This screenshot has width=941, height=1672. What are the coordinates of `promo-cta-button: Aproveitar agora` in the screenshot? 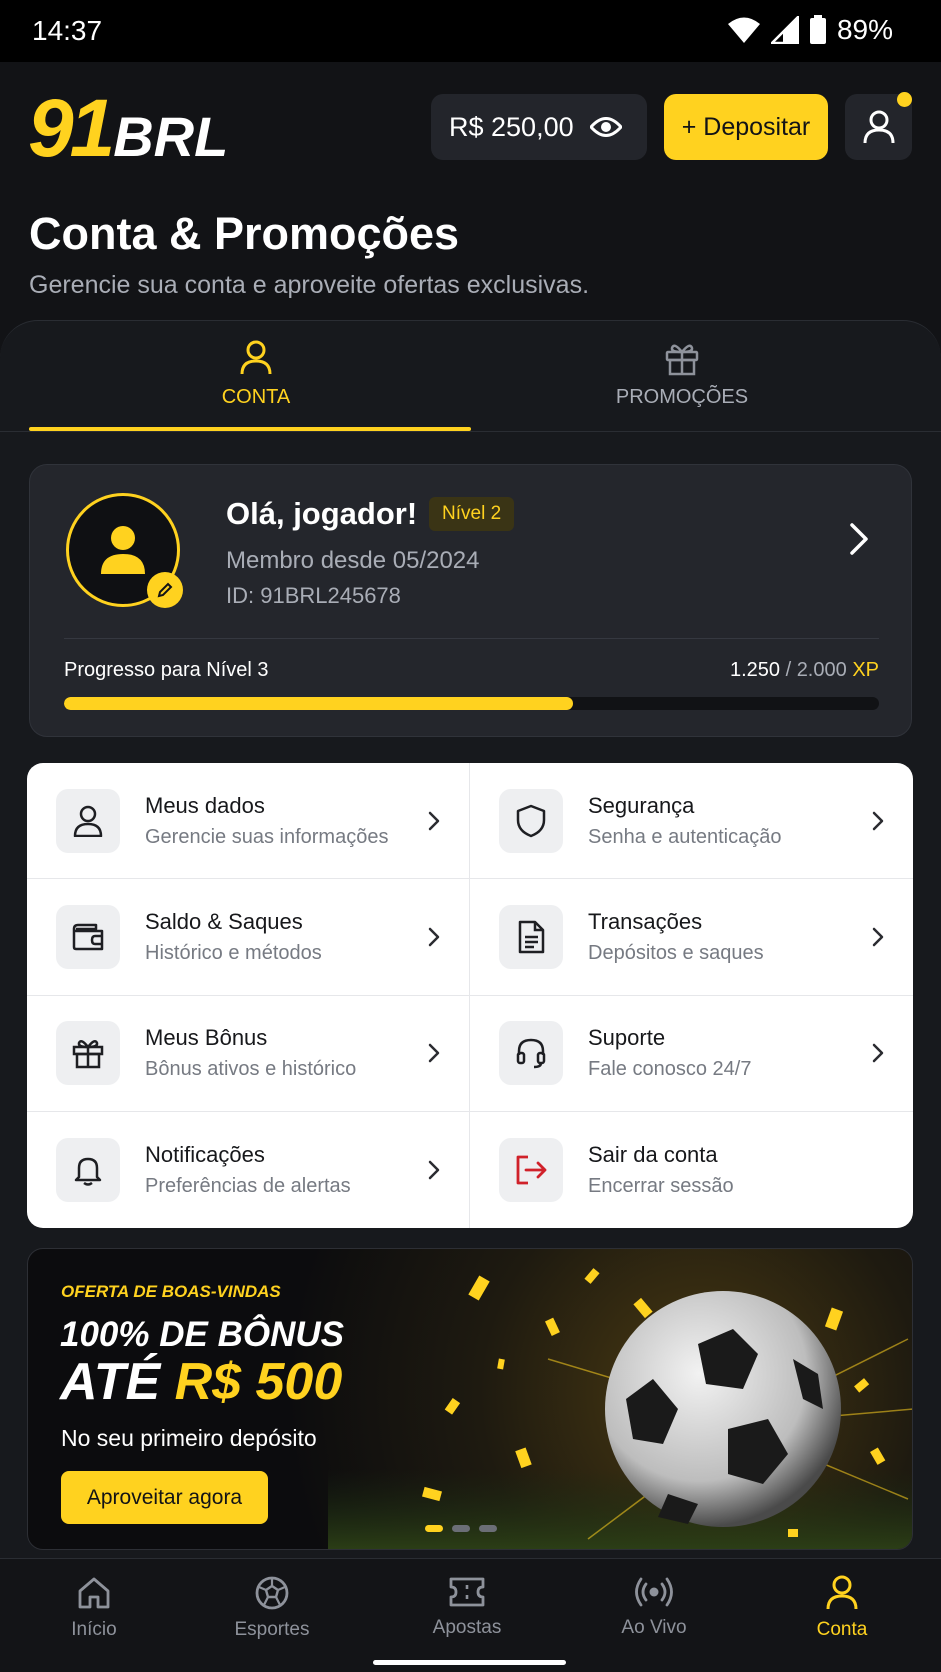 It's located at (164, 1497).